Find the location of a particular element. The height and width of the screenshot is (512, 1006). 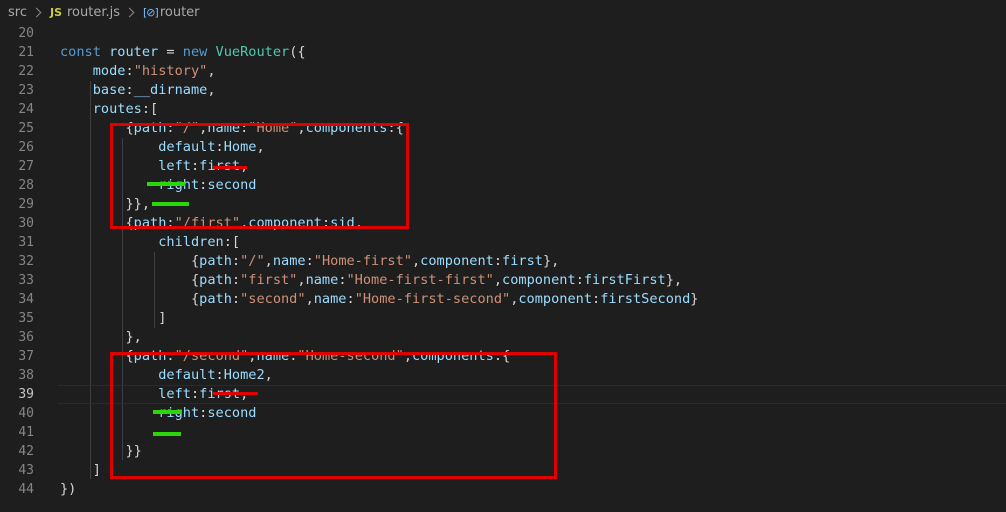

breadcrumb: src JS router.js [⊘] router is located at coordinates (503, 12).